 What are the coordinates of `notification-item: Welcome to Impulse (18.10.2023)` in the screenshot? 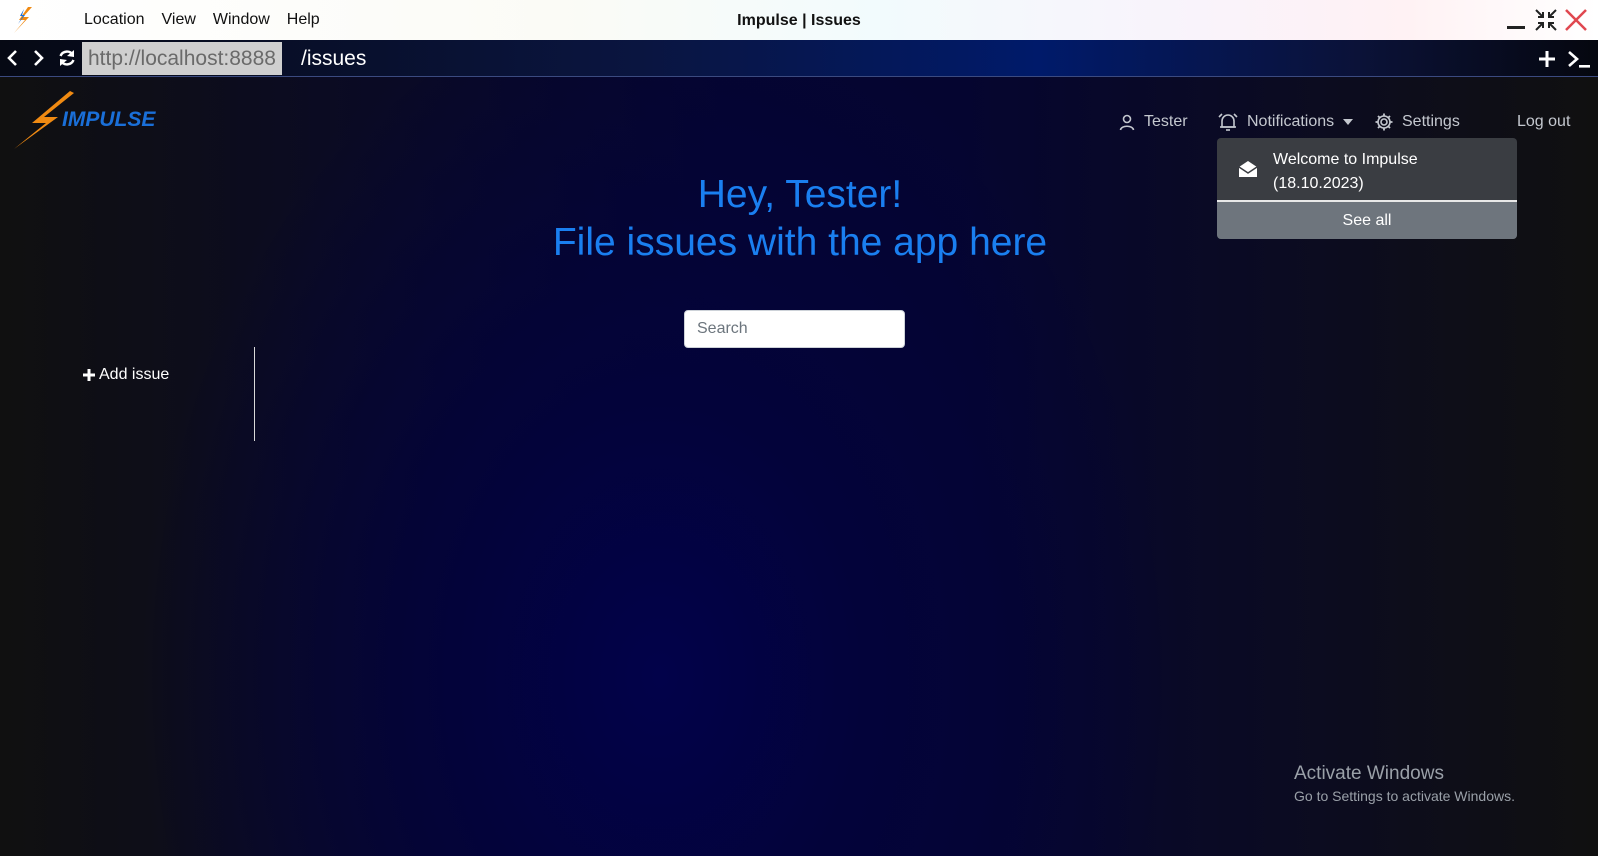 It's located at (1367, 169).